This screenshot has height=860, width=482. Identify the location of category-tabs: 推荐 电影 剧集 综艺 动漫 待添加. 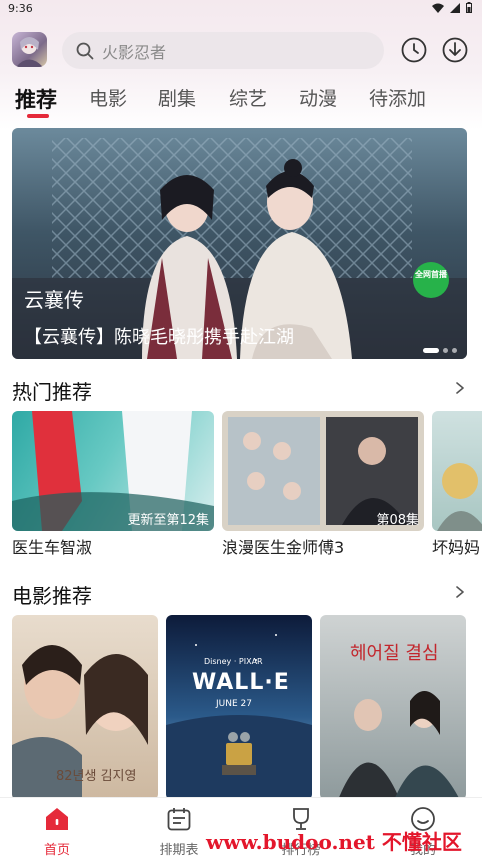
(241, 102).